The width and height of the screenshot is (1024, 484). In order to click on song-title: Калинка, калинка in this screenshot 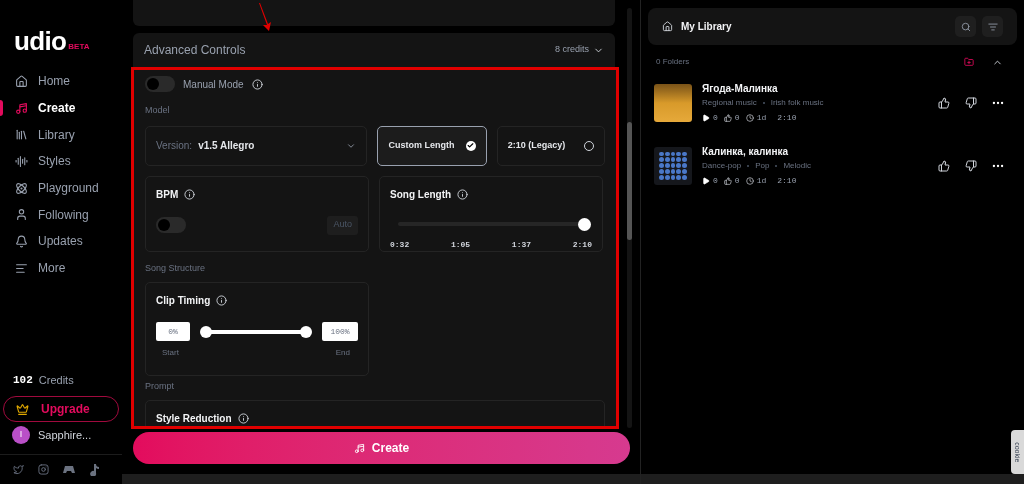, I will do `click(820, 151)`.